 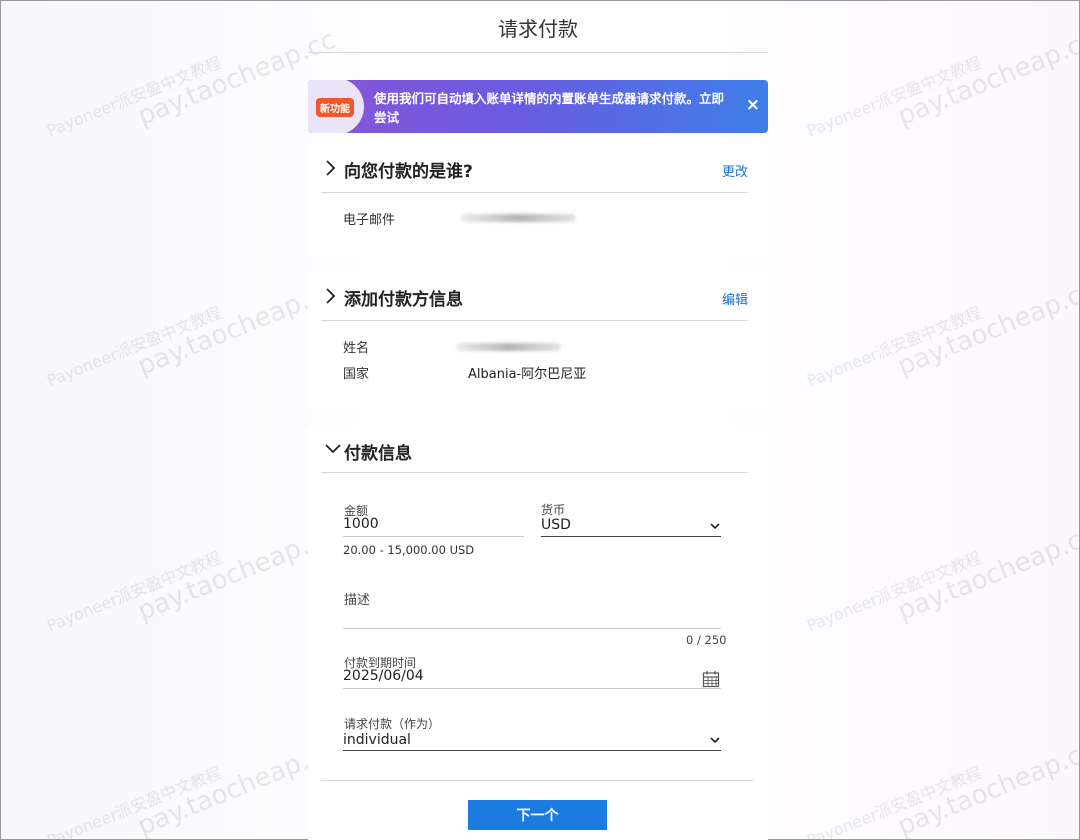 What do you see at coordinates (532, 750) in the screenshot?
I see `request-as-underline` at bounding box center [532, 750].